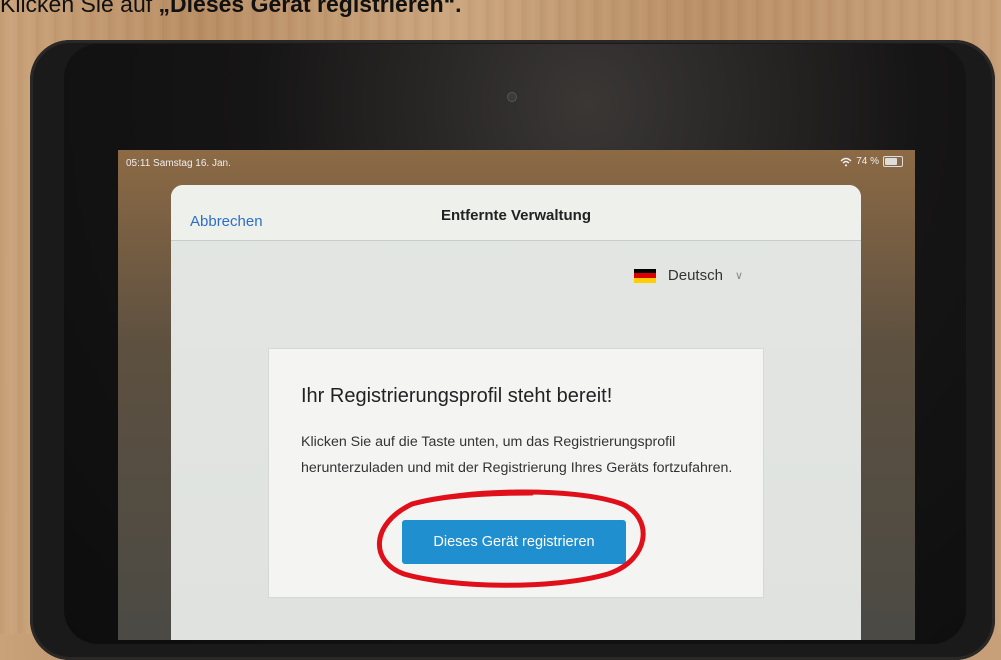 The width and height of the screenshot is (1001, 660). I want to click on chevron-down-icon: ∨, so click(738, 276).